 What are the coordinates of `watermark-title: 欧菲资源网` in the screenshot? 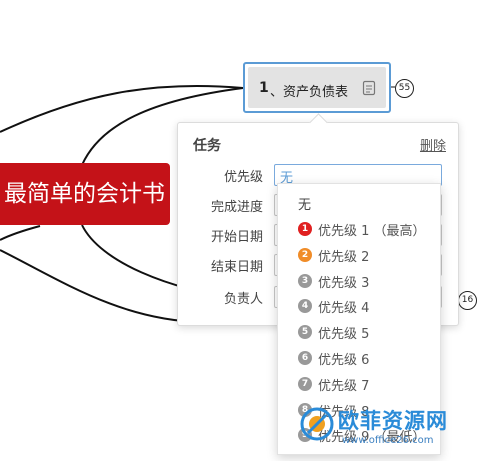 It's located at (393, 421).